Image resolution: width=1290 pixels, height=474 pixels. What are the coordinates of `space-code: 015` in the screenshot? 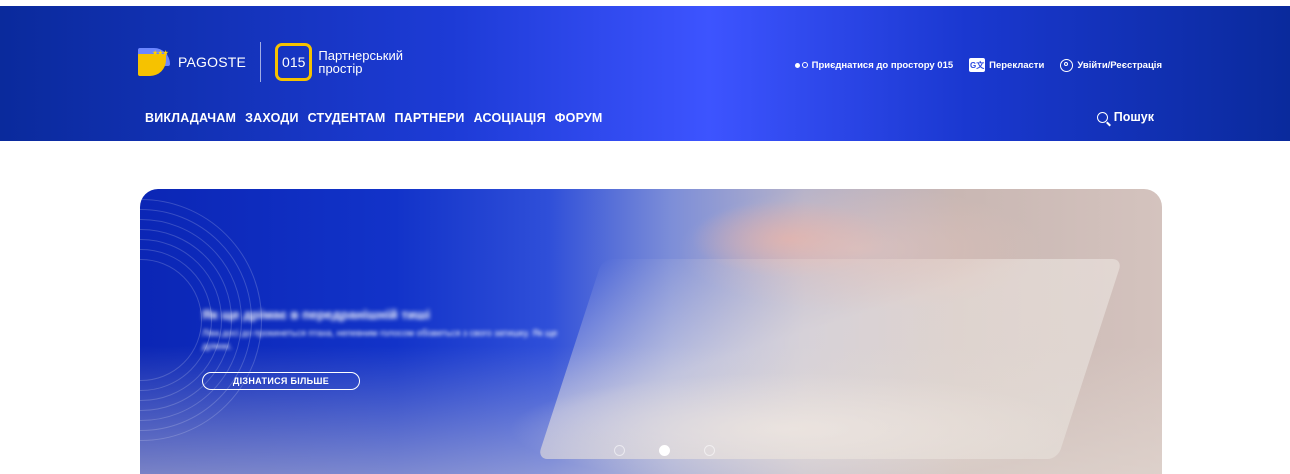 It's located at (294, 62).